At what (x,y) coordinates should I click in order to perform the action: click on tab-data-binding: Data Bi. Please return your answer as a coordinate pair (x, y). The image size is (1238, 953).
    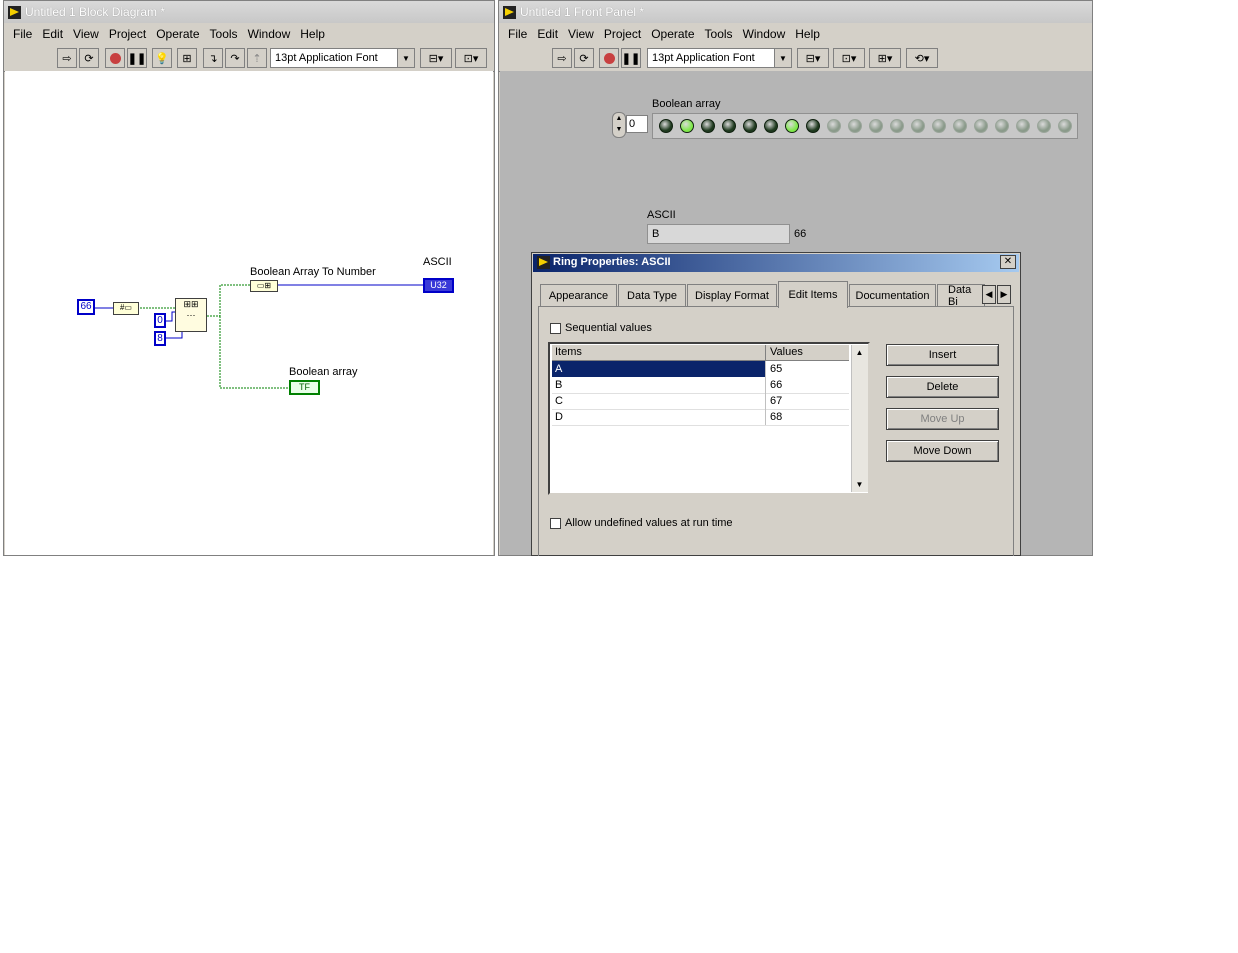
    Looking at the image, I should click on (961, 295).